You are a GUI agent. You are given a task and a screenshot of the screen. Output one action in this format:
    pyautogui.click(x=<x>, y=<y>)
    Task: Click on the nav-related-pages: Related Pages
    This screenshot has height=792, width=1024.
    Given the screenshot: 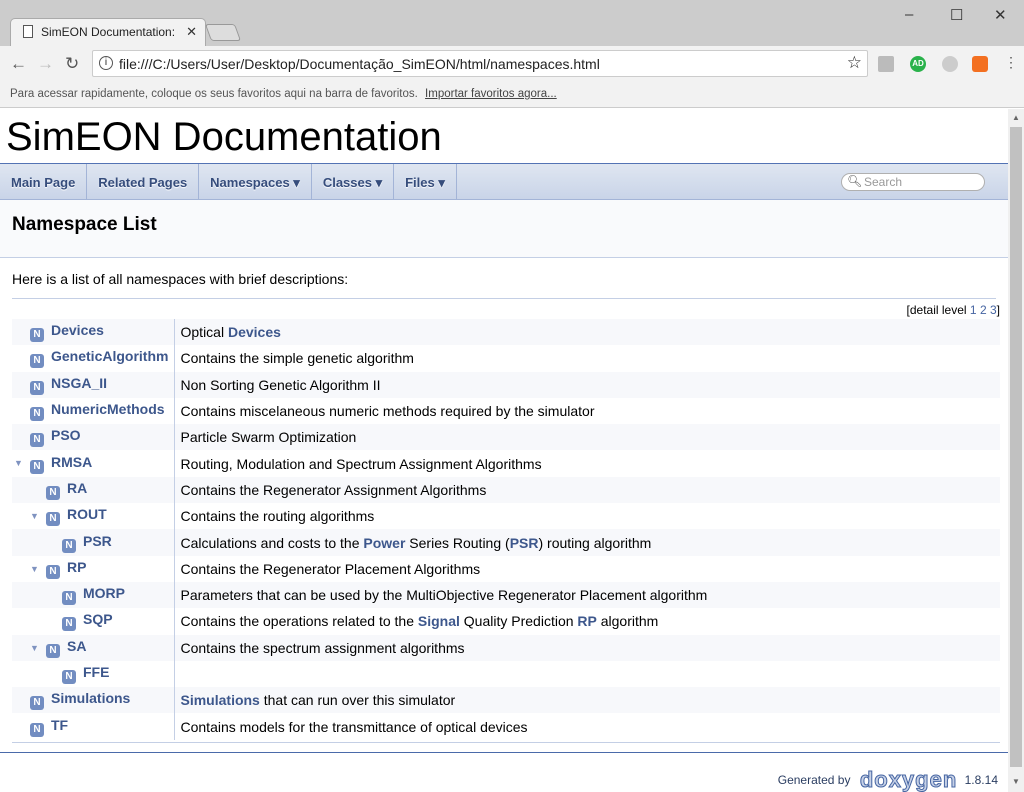 What is the action you would take?
    pyautogui.click(x=143, y=181)
    